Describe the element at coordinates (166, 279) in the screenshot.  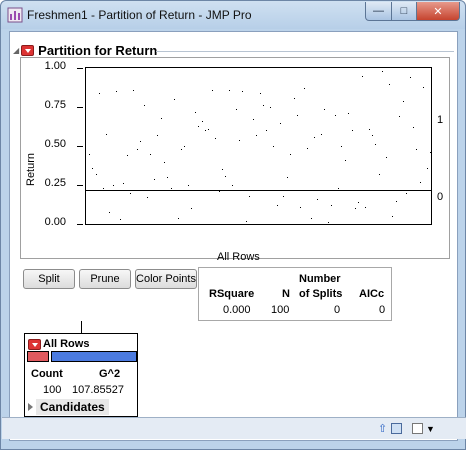
I see `color-points-button: Color Points` at that location.